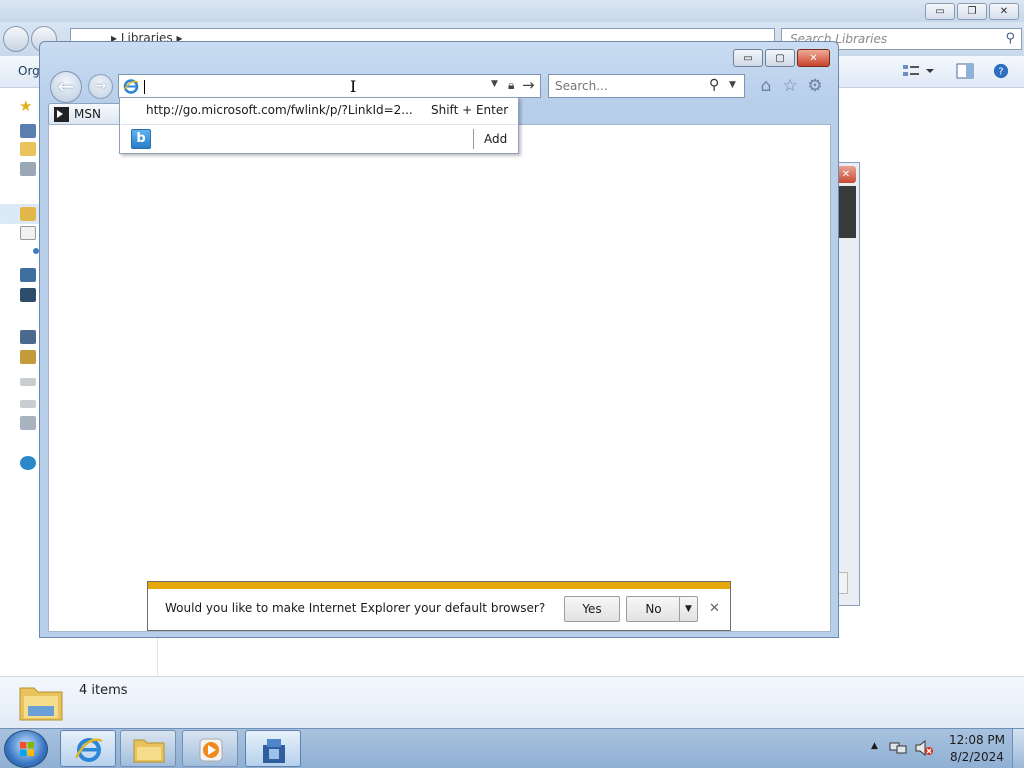  Describe the element at coordinates (149, 751) in the screenshot. I see `folder-icon` at that location.